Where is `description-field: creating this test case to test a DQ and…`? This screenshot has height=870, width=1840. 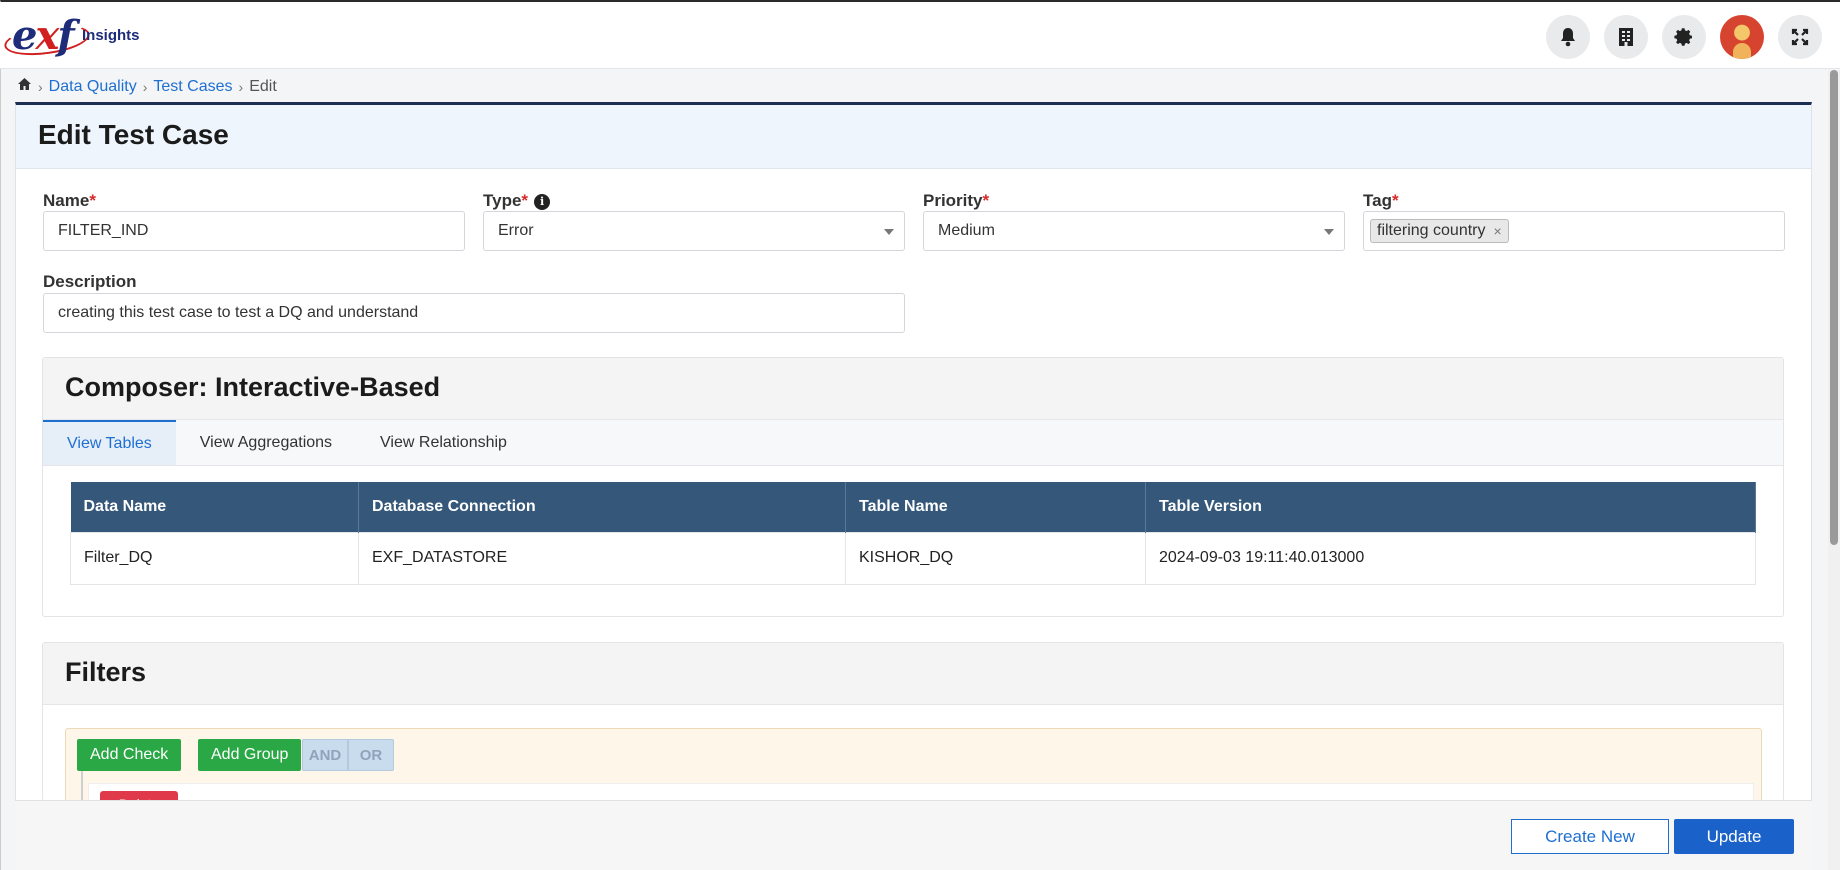
description-field: creating this test case to test a DQ and… is located at coordinates (474, 313).